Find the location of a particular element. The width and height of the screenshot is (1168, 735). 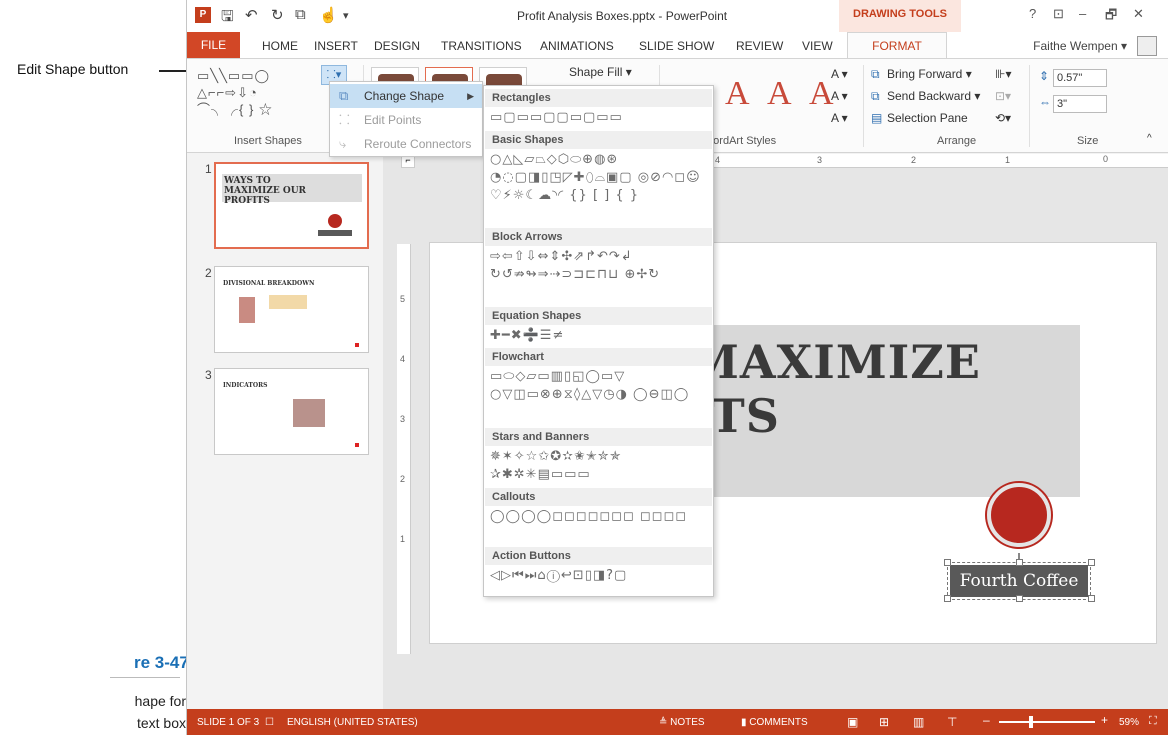

group-separator is located at coordinates (1029, 106).